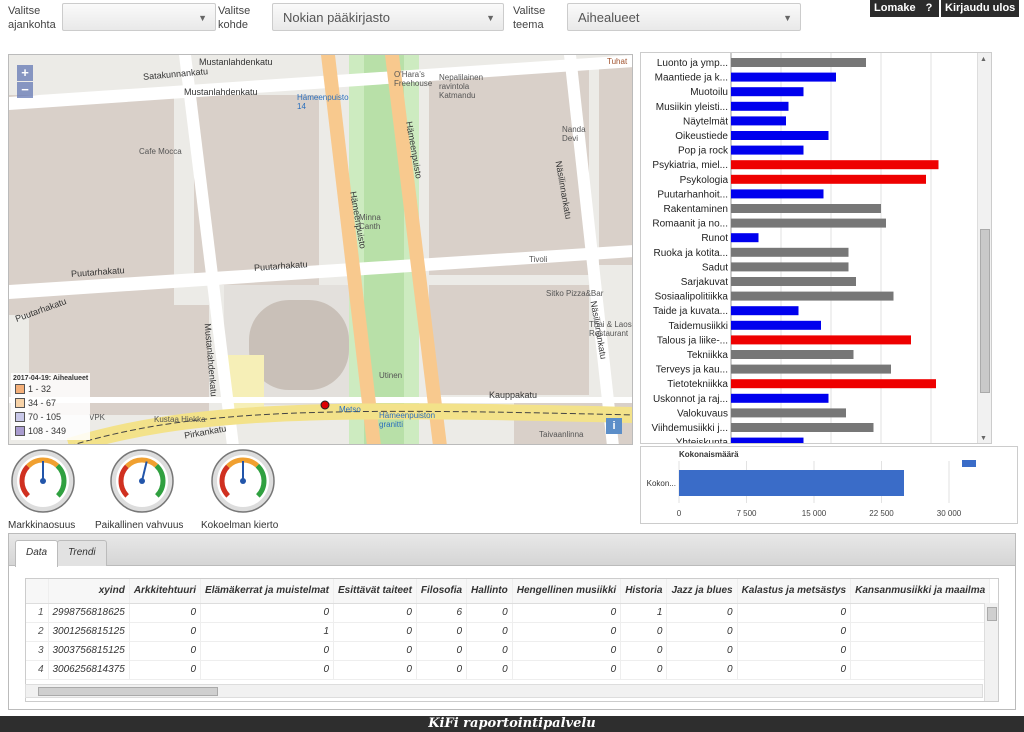 The height and width of the screenshot is (732, 1024). Describe the element at coordinates (991, 652) in the screenshot. I see `grid-vscroll` at that location.